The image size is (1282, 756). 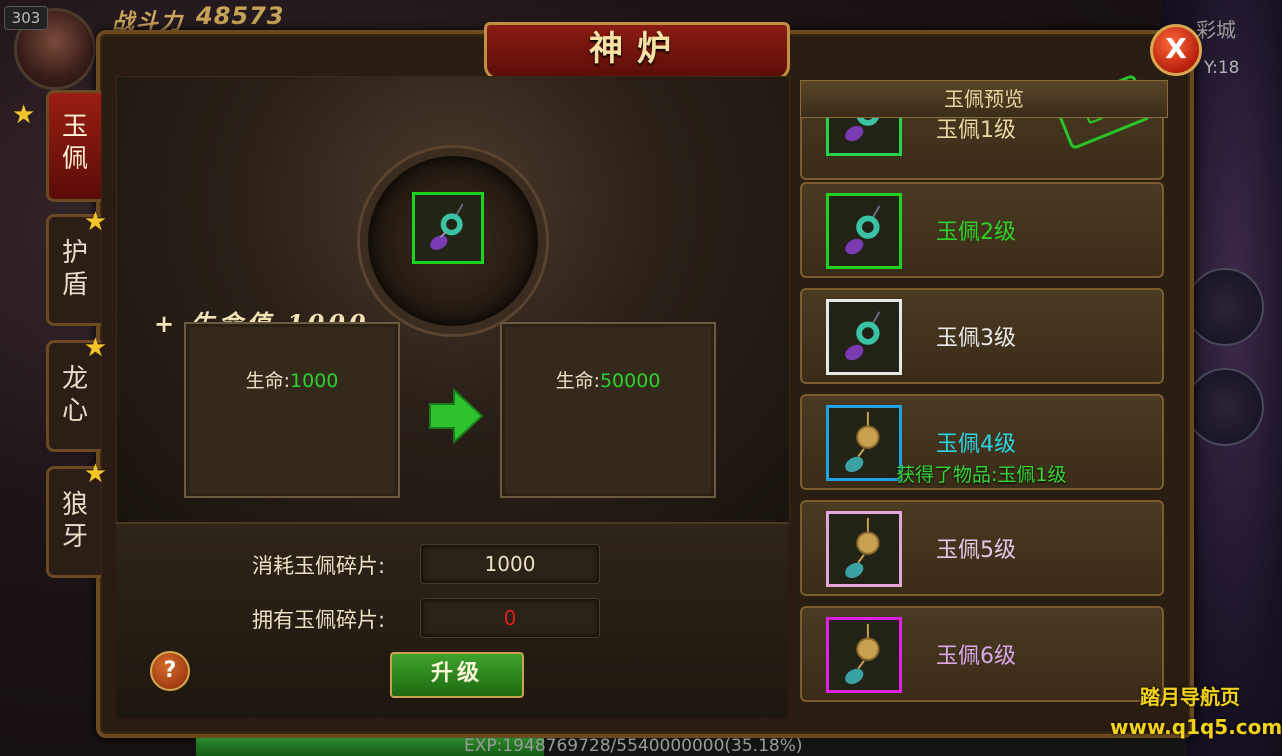 I want to click on list-item: 玉佩5级, so click(x=982, y=548).